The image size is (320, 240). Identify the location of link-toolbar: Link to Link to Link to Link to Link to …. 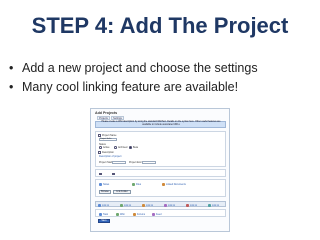
(160, 204).